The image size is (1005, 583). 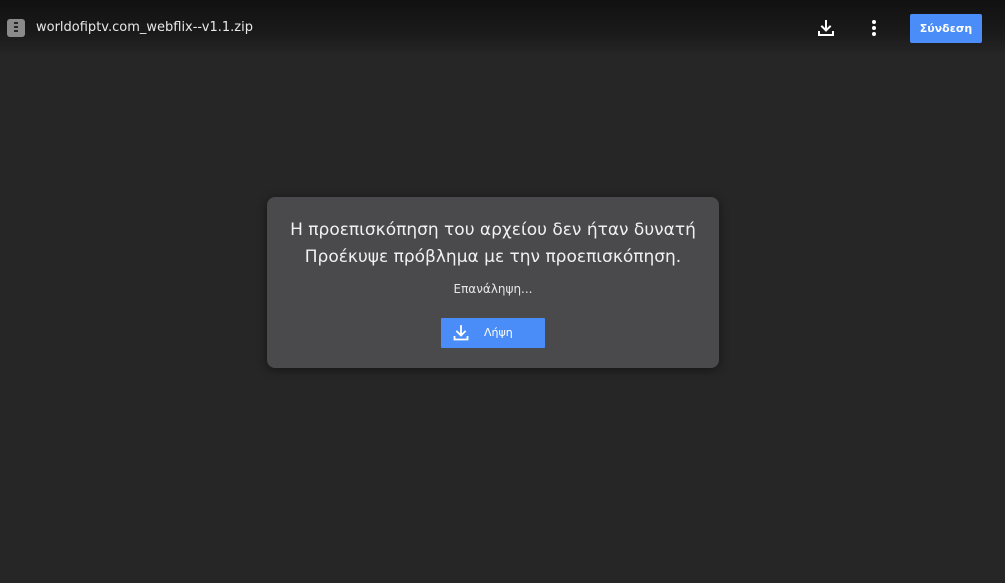 What do you see at coordinates (946, 28) in the screenshot?
I see `sign-in-button: Σύνδεση` at bounding box center [946, 28].